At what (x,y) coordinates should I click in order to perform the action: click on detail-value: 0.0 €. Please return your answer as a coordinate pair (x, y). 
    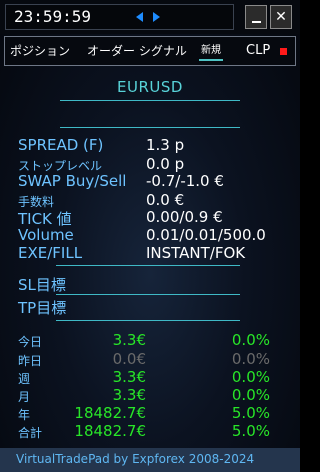
    Looking at the image, I should click on (165, 200).